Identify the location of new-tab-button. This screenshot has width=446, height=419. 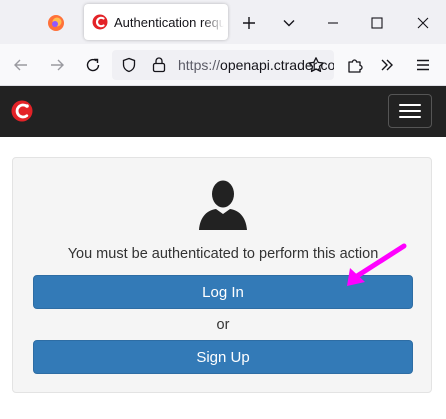
(249, 23).